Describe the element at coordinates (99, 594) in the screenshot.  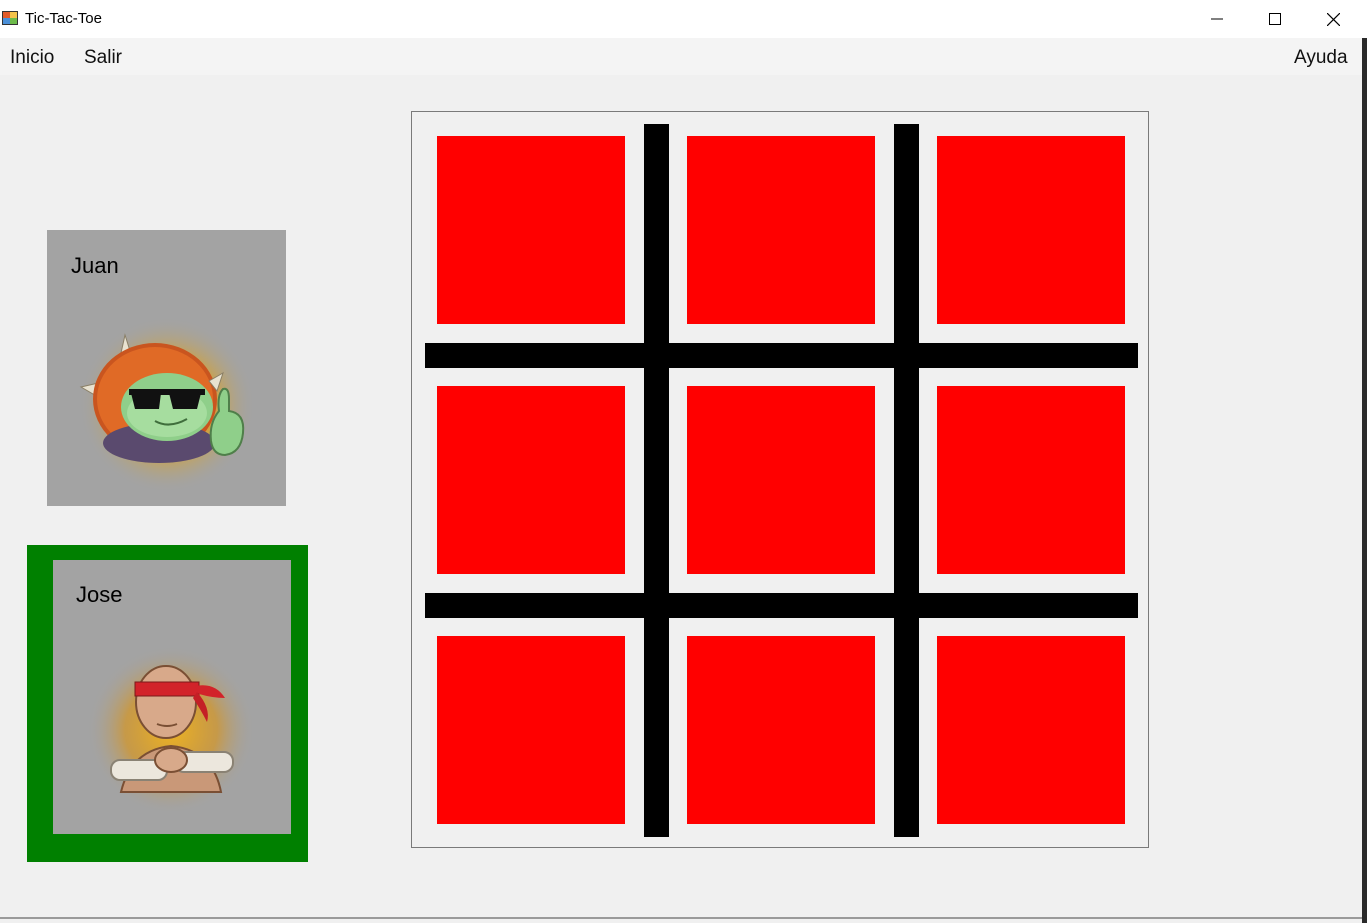
I see `player-name: Jose` at that location.